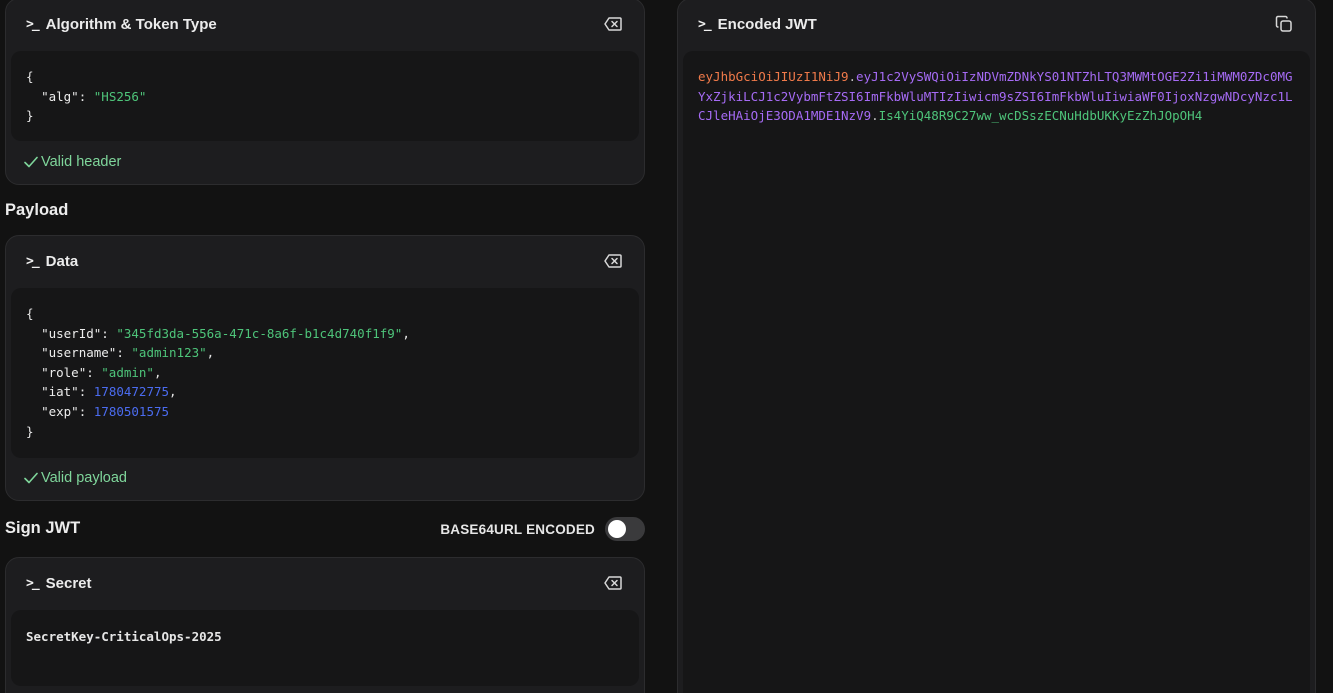  I want to click on secret-input: SecretKey-CriticalOps-2025, so click(325, 648).